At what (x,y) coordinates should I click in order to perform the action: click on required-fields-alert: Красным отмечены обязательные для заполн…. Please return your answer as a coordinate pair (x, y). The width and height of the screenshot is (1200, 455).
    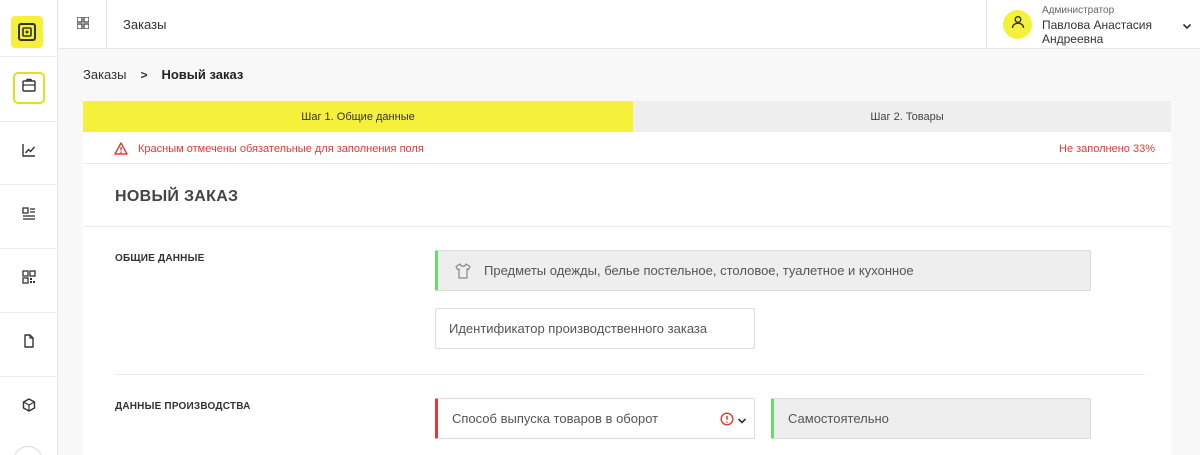
    Looking at the image, I should click on (627, 148).